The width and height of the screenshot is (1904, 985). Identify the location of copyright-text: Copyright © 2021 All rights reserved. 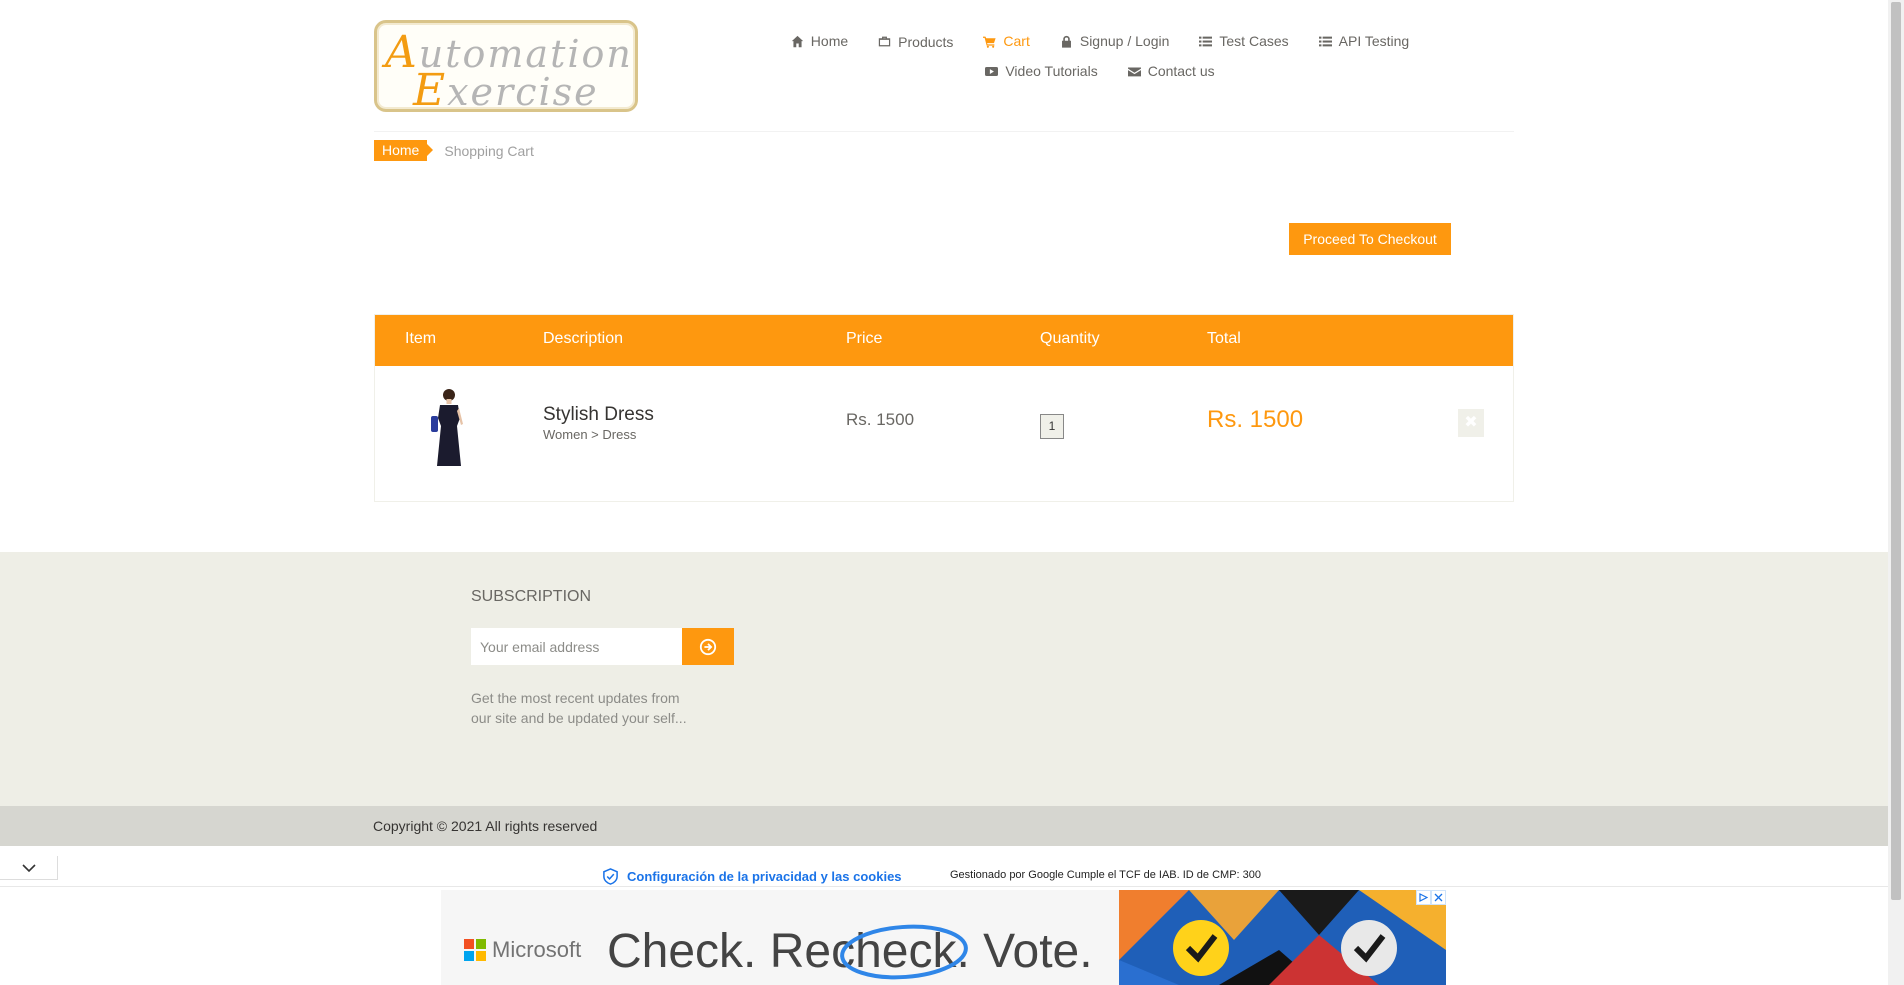
(485, 826).